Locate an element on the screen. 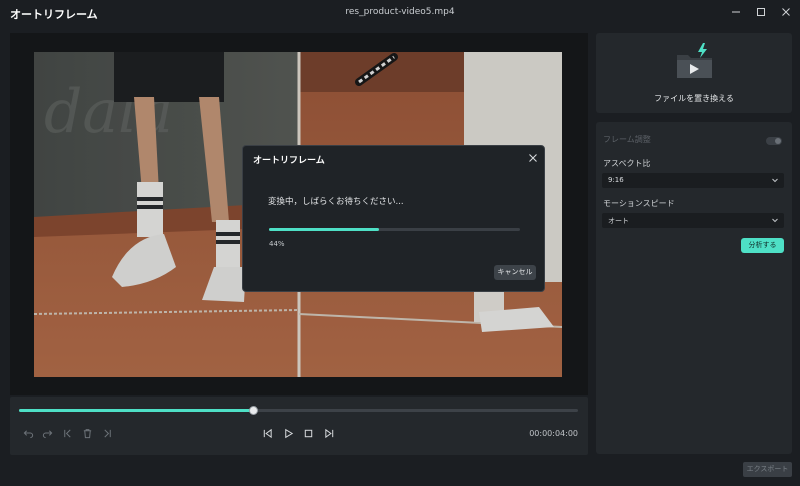  file-name: res_product-video5.mp4 is located at coordinates (400, 12).